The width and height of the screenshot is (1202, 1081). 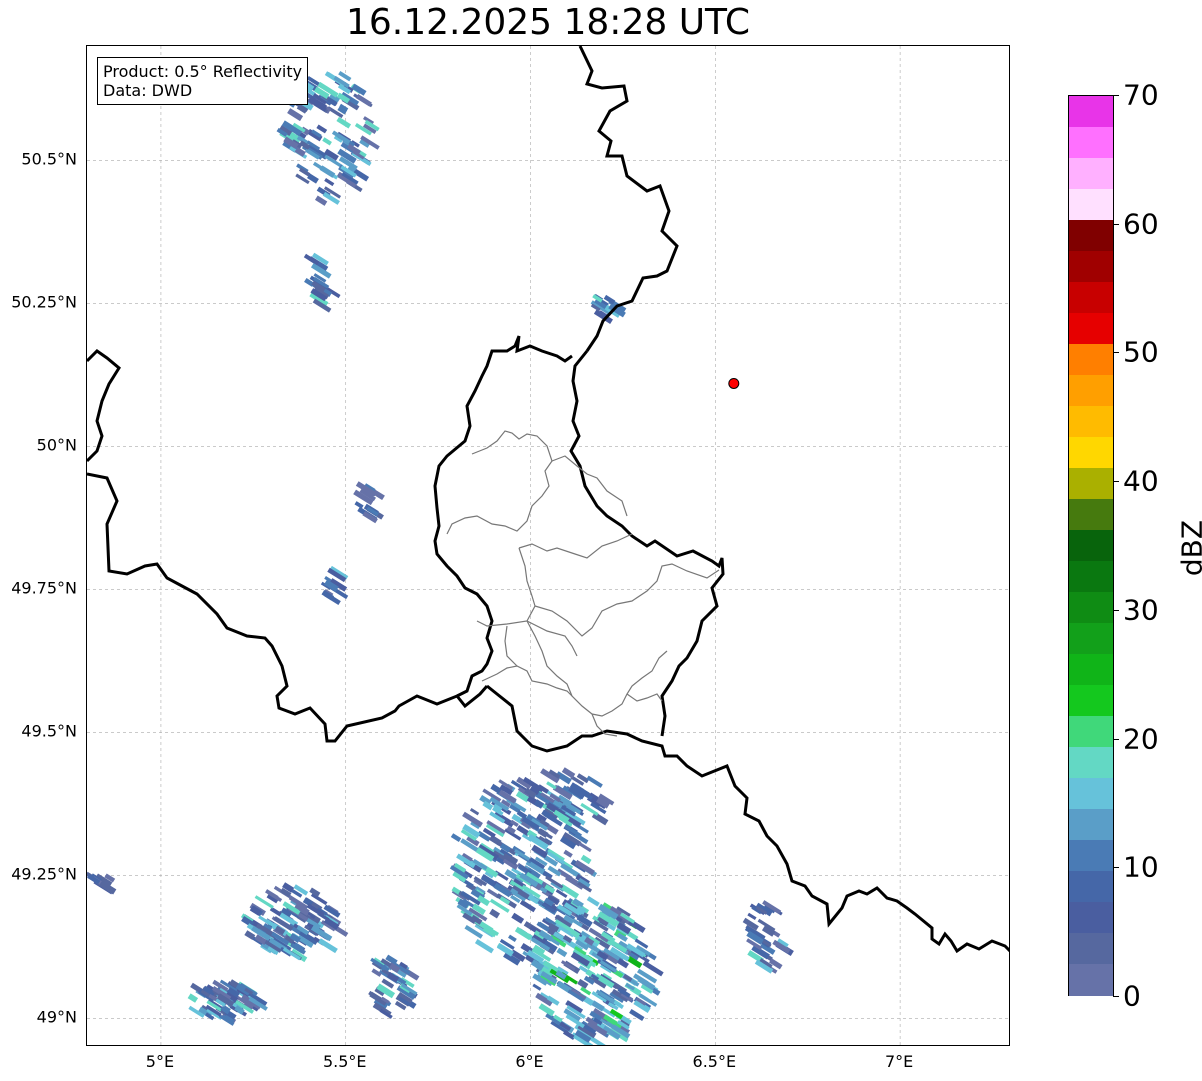 I want to click on data-source-label: Data: DWD, so click(x=148, y=90).